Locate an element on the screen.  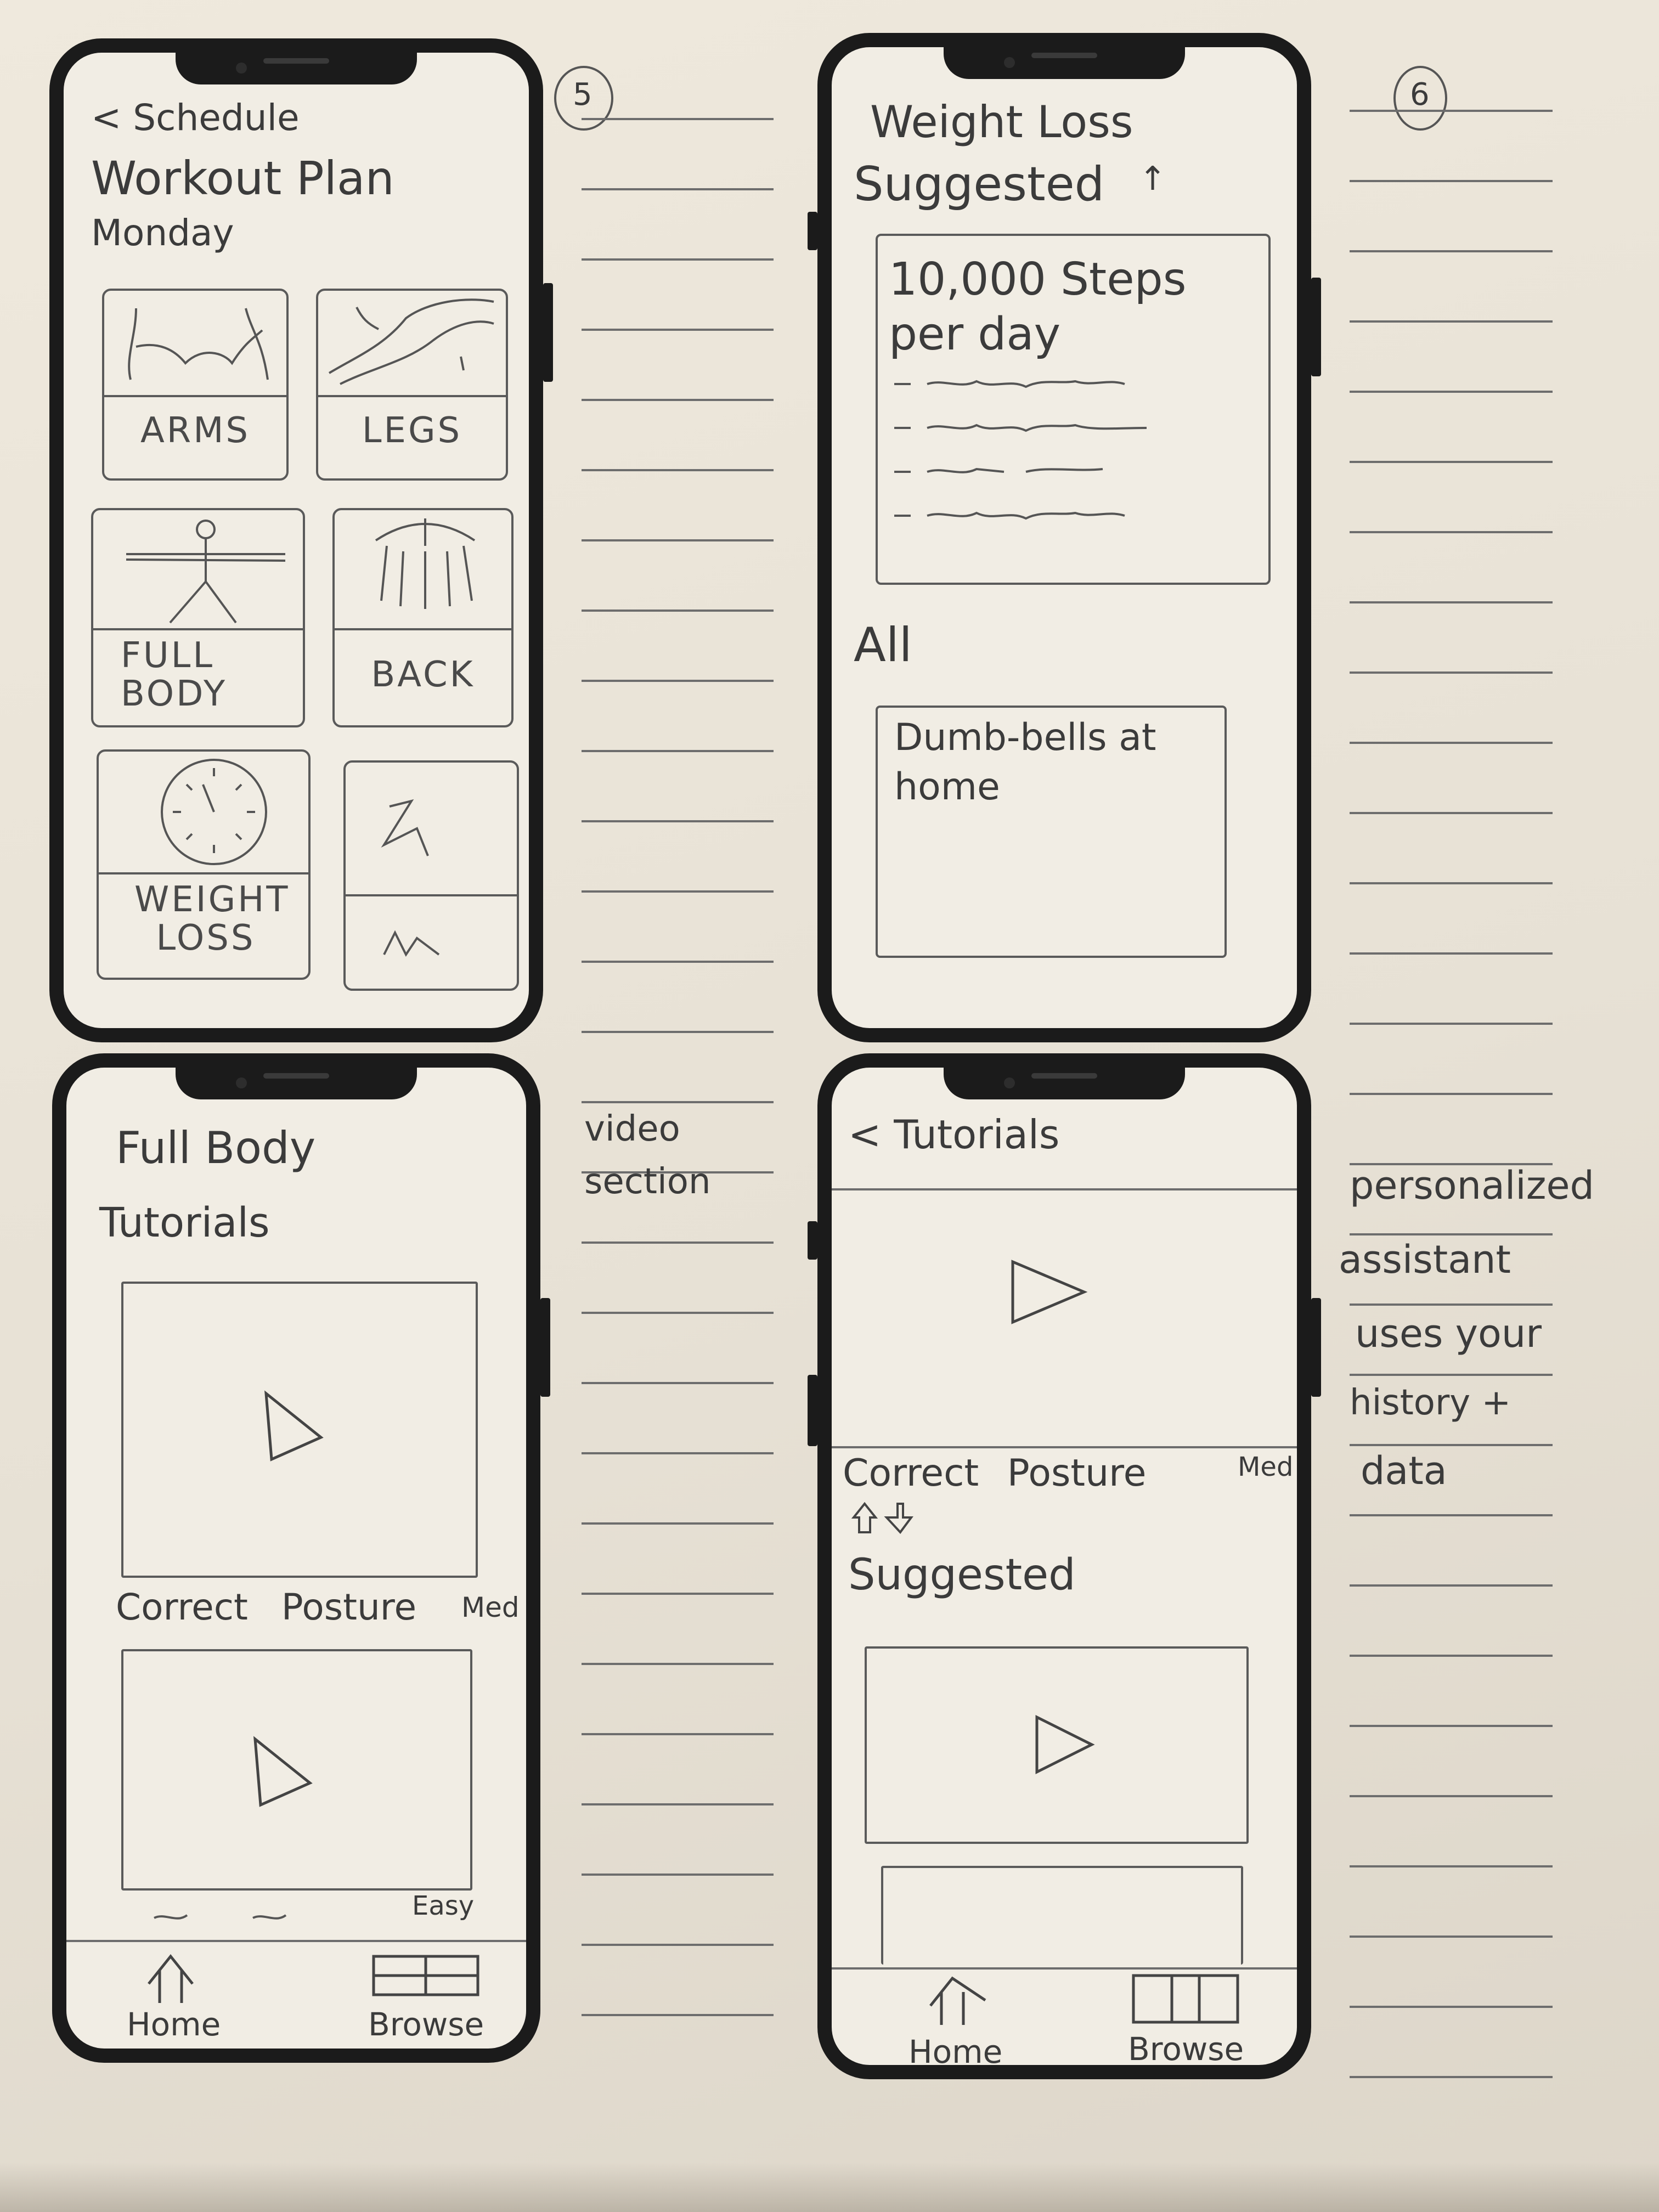
suggested-video is located at coordinates (1057, 1745).